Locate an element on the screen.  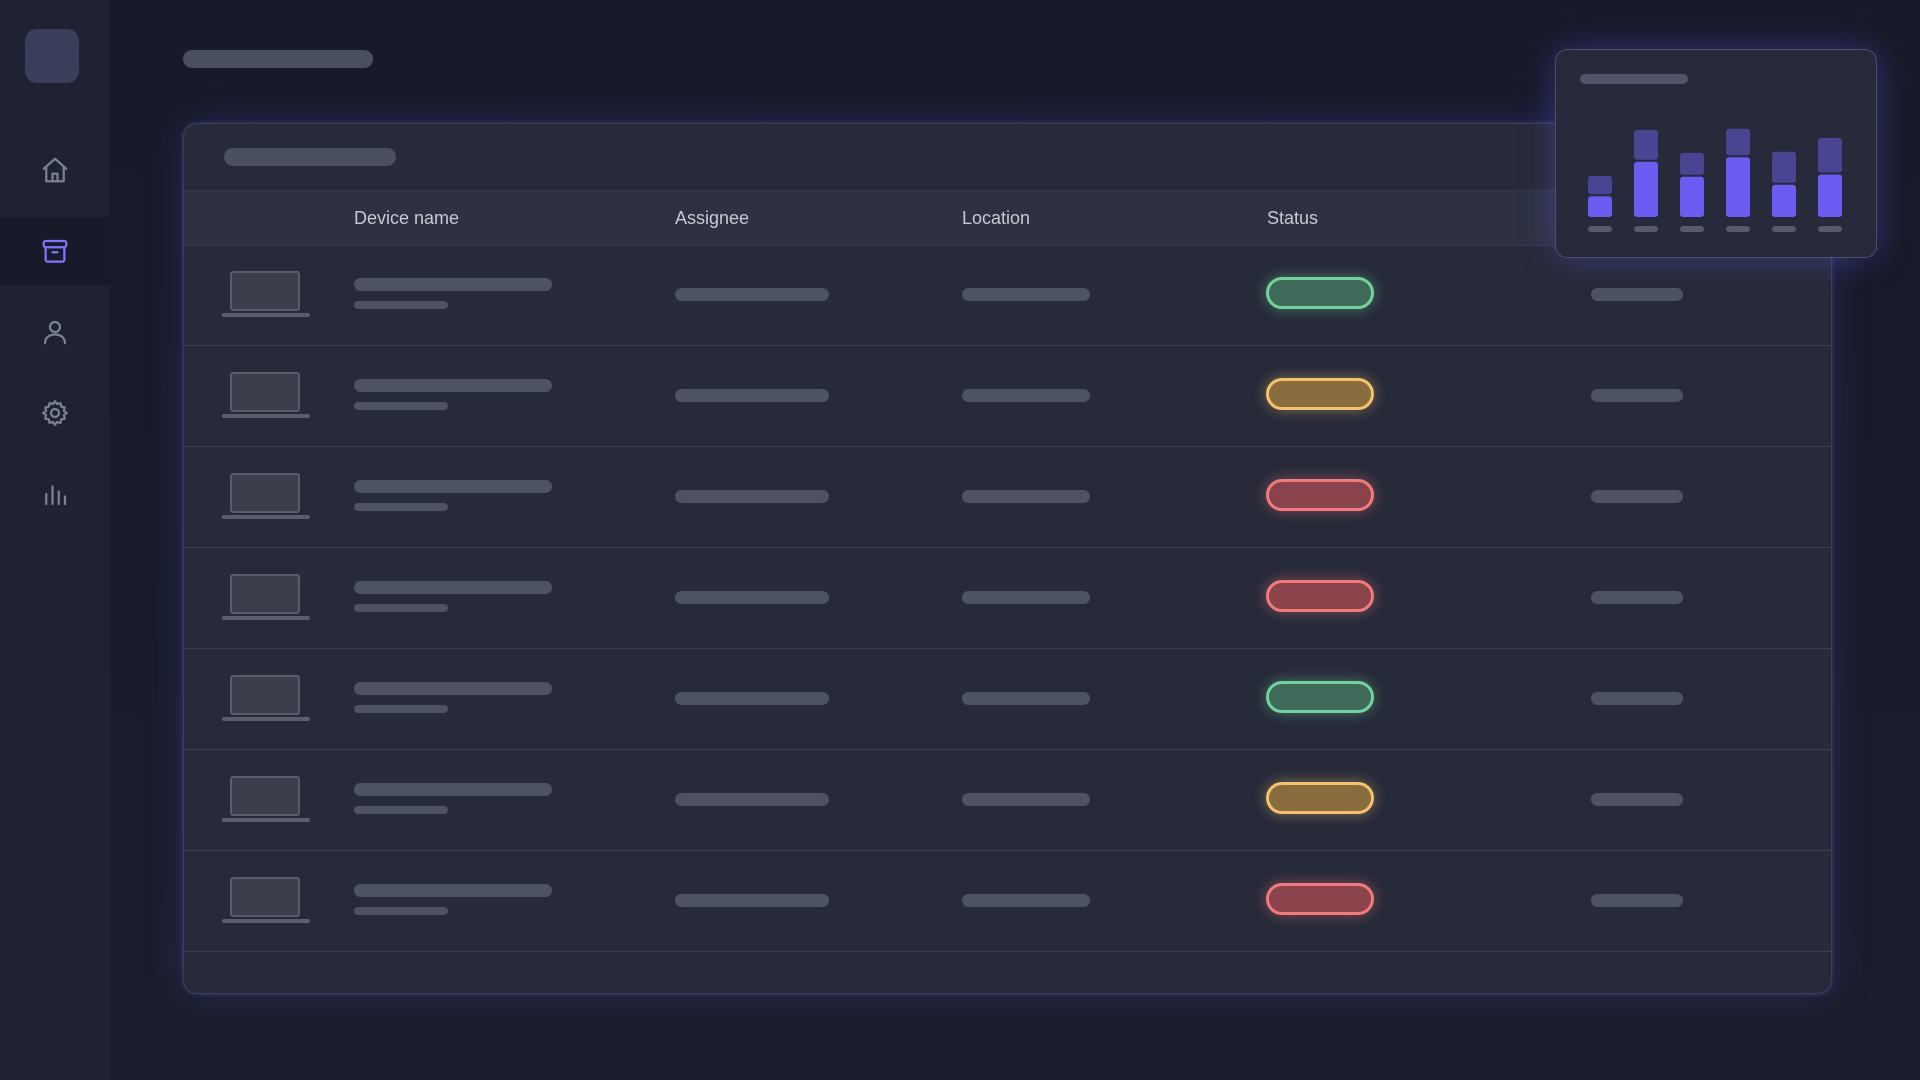
chart-widget is located at coordinates (1716, 153).